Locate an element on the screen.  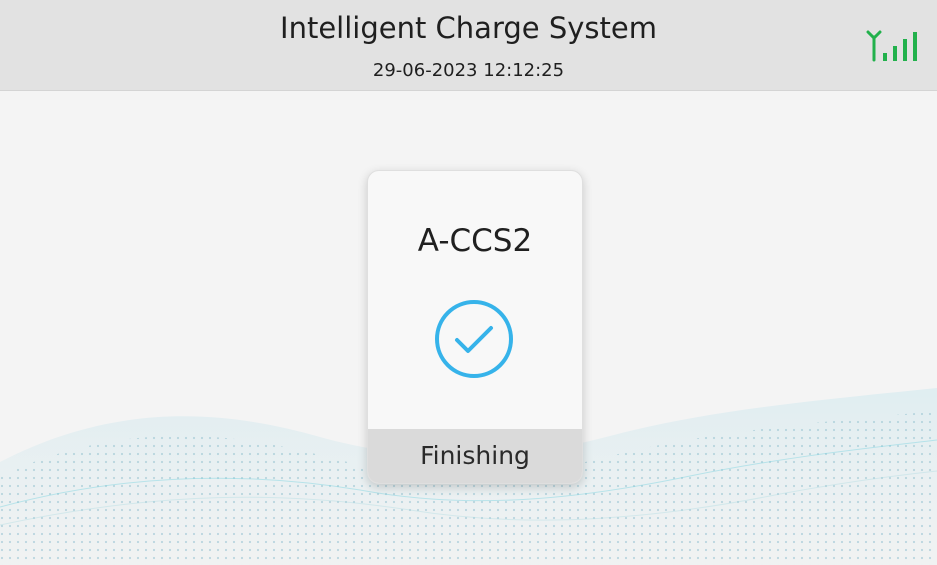
connector-name: A-CCS2 is located at coordinates (475, 241).